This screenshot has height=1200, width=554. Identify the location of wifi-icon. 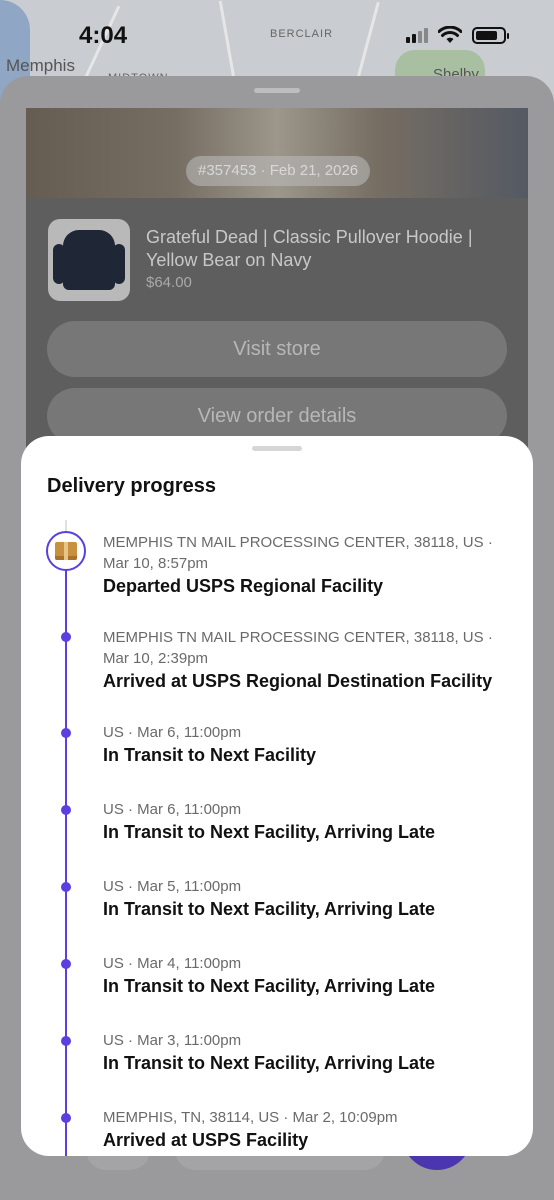
(450, 34).